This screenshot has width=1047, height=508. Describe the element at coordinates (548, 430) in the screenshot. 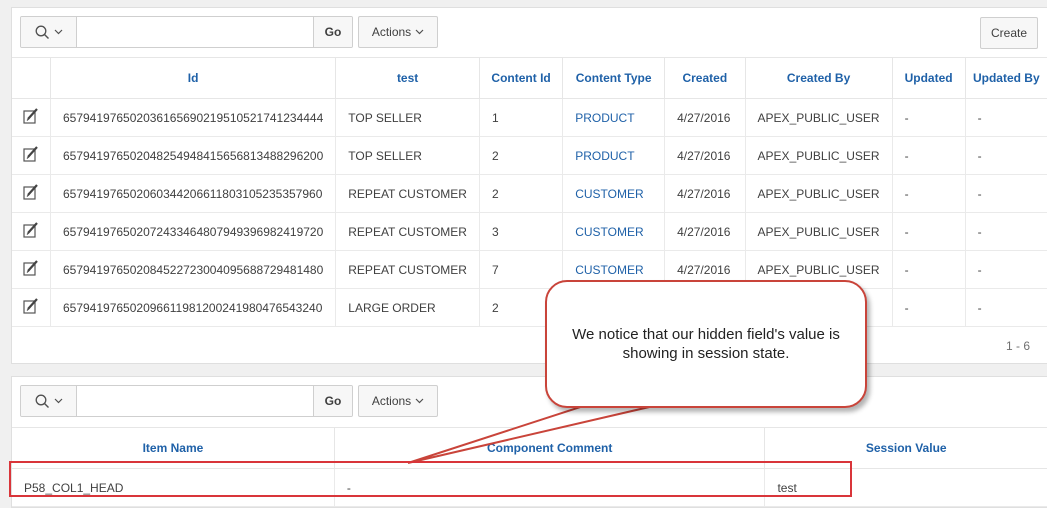

I see `callout-pointer` at that location.